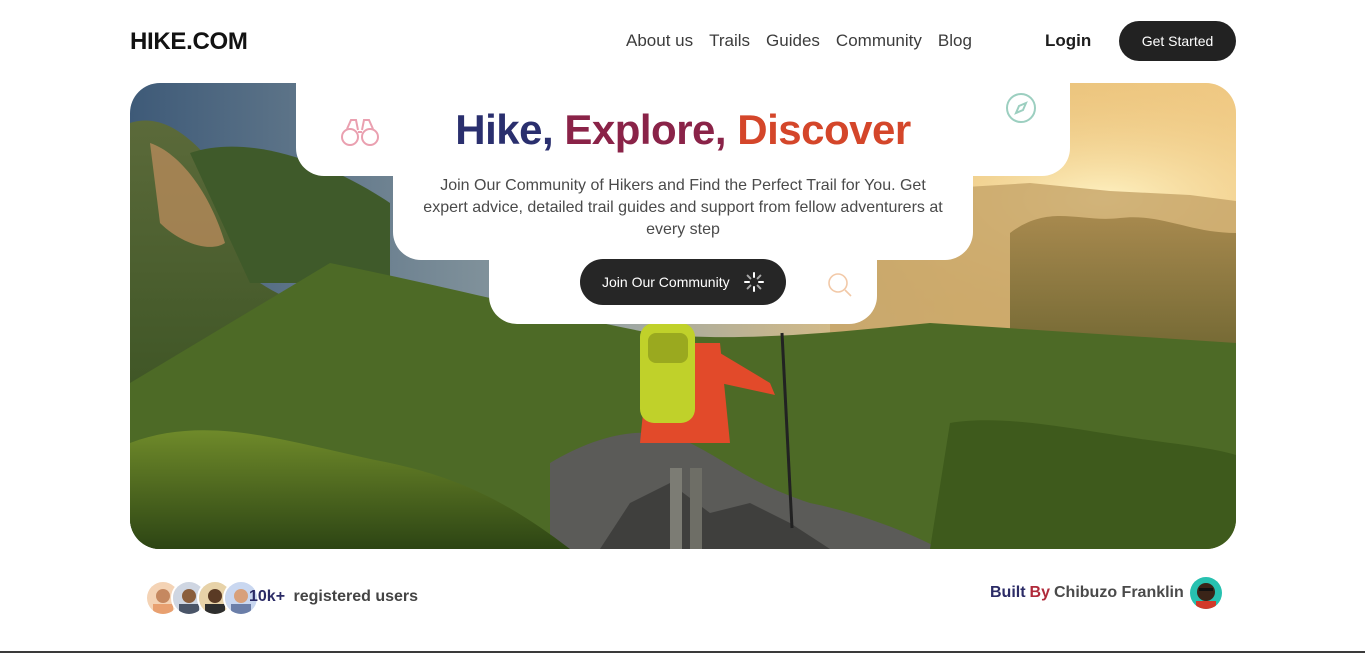 The width and height of the screenshot is (1365, 653). What do you see at coordinates (1177, 41) in the screenshot?
I see `get-started-button: Get Started` at bounding box center [1177, 41].